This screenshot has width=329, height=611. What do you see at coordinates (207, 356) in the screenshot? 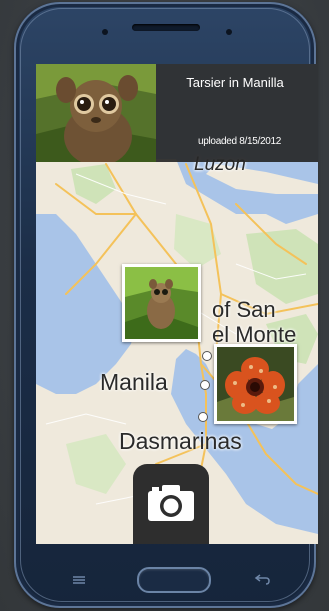
I see `map-marker-dot` at bounding box center [207, 356].